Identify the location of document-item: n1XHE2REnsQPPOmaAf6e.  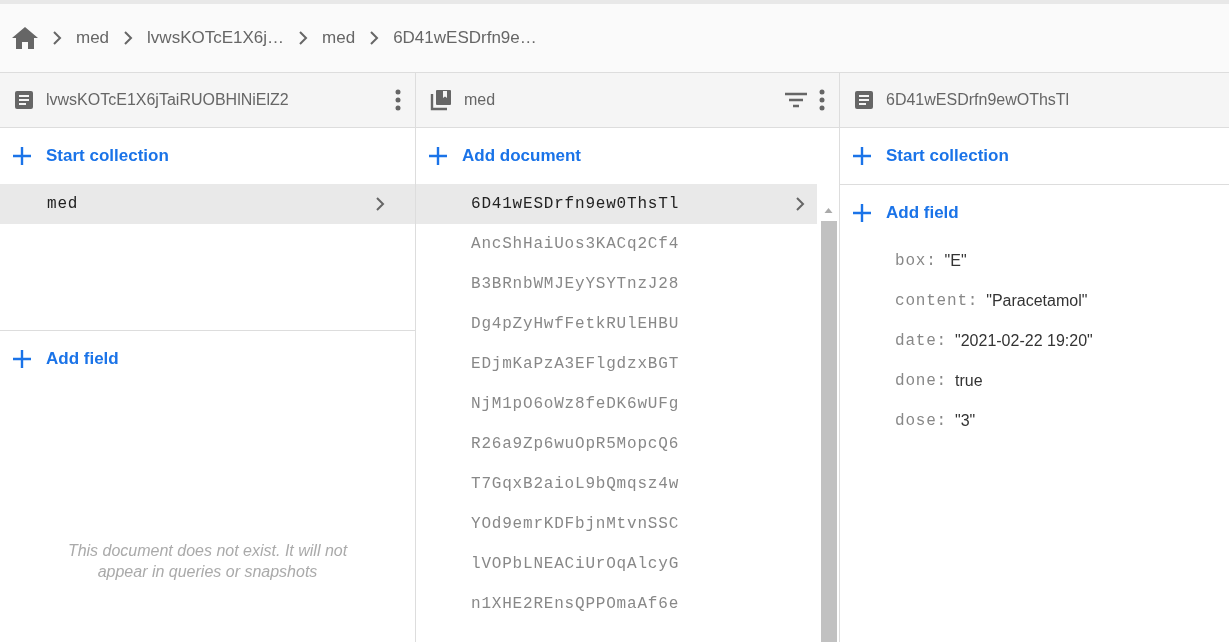
(616, 604).